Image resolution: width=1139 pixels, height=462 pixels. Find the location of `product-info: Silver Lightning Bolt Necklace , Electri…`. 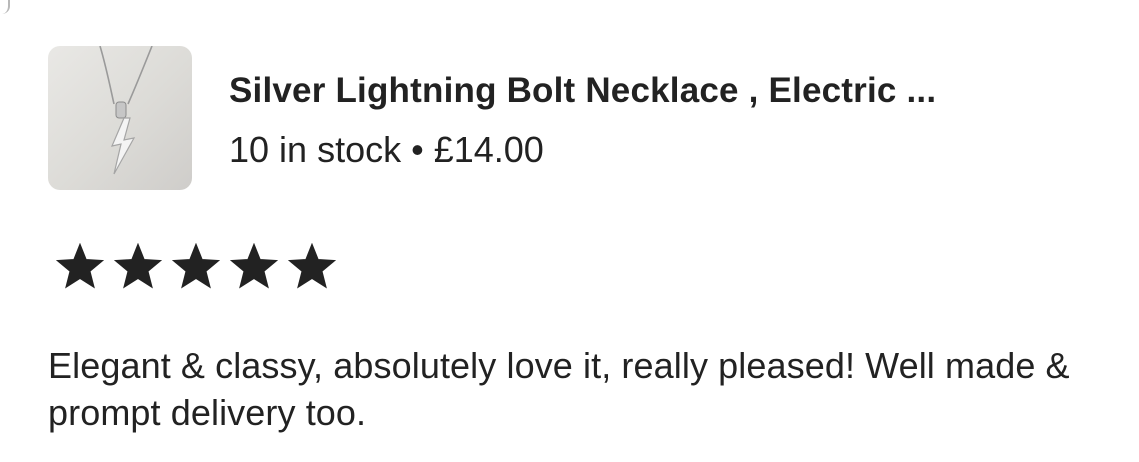

product-info: Silver Lightning Bolt Necklace , Electri… is located at coordinates (582, 121).